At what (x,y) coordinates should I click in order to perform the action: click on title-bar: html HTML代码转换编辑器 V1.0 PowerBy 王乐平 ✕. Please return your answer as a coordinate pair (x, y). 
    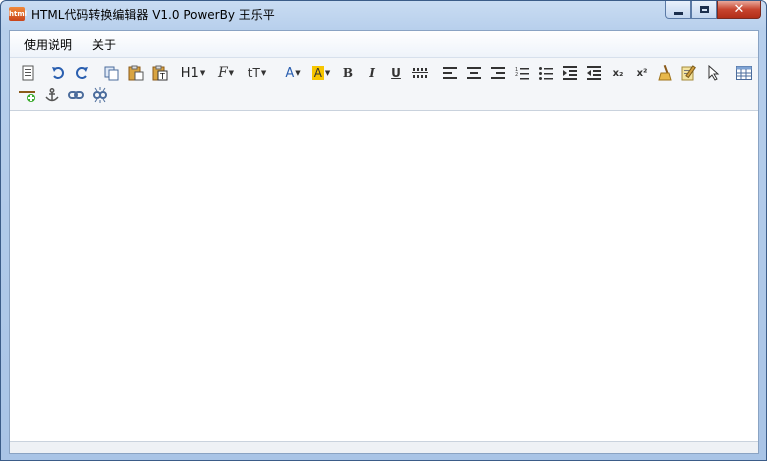
    Looking at the image, I should click on (383, 14).